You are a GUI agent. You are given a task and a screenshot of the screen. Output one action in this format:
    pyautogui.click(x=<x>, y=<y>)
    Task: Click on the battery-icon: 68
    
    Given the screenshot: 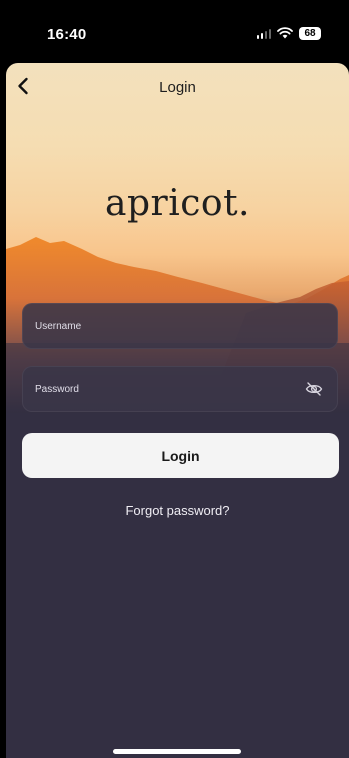 What is the action you would take?
    pyautogui.click(x=310, y=33)
    